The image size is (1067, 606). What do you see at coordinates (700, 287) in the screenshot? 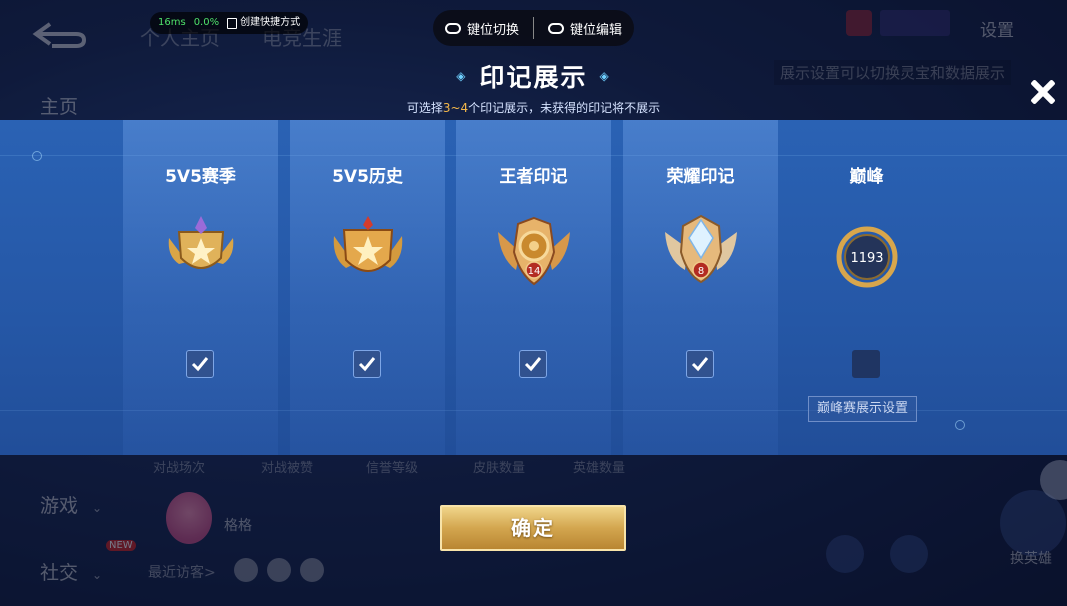
I see `mark-card-glory: 荣耀印记 8` at bounding box center [700, 287].